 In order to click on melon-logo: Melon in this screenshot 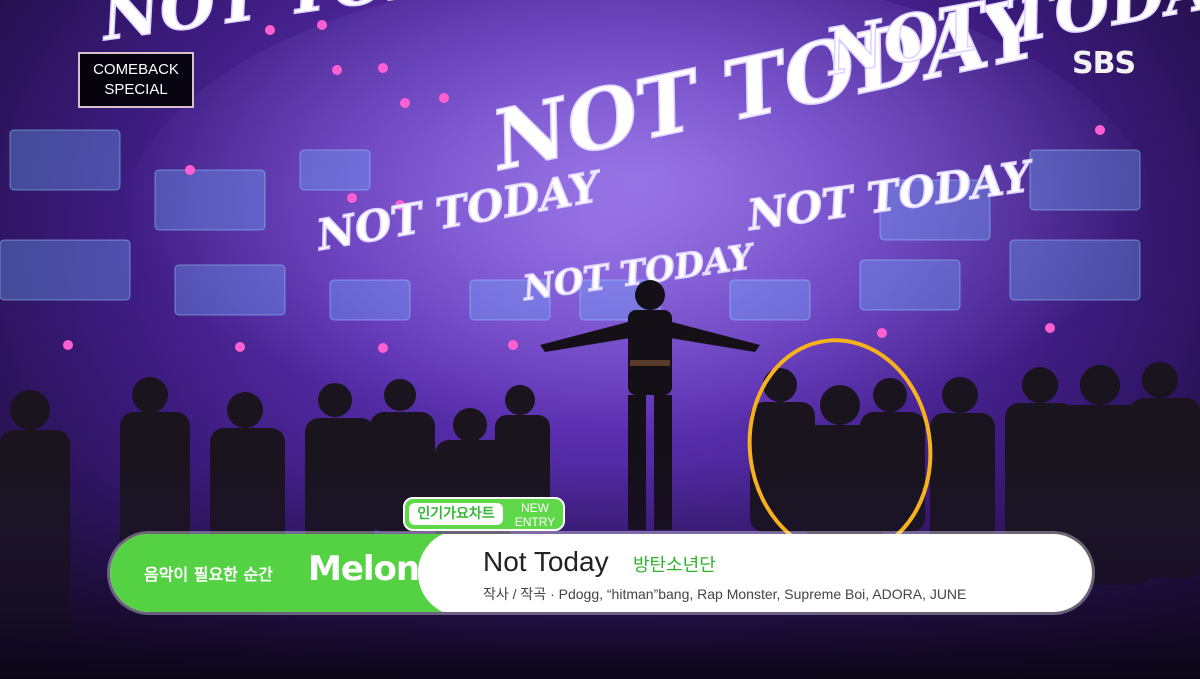, I will do `click(364, 569)`.